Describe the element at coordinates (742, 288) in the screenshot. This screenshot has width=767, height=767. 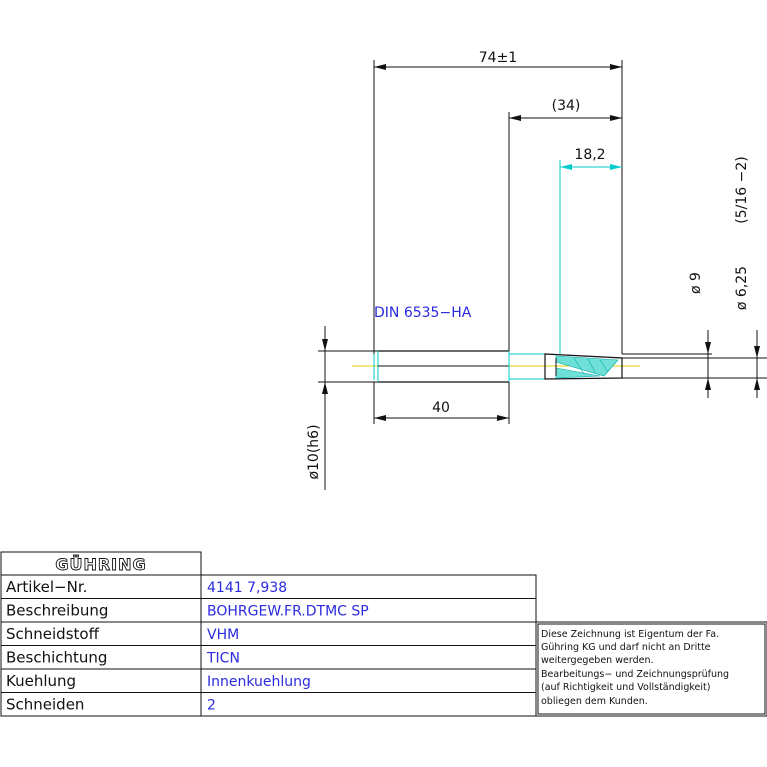
I see `dim-dia-cut: ø 6,25` at that location.